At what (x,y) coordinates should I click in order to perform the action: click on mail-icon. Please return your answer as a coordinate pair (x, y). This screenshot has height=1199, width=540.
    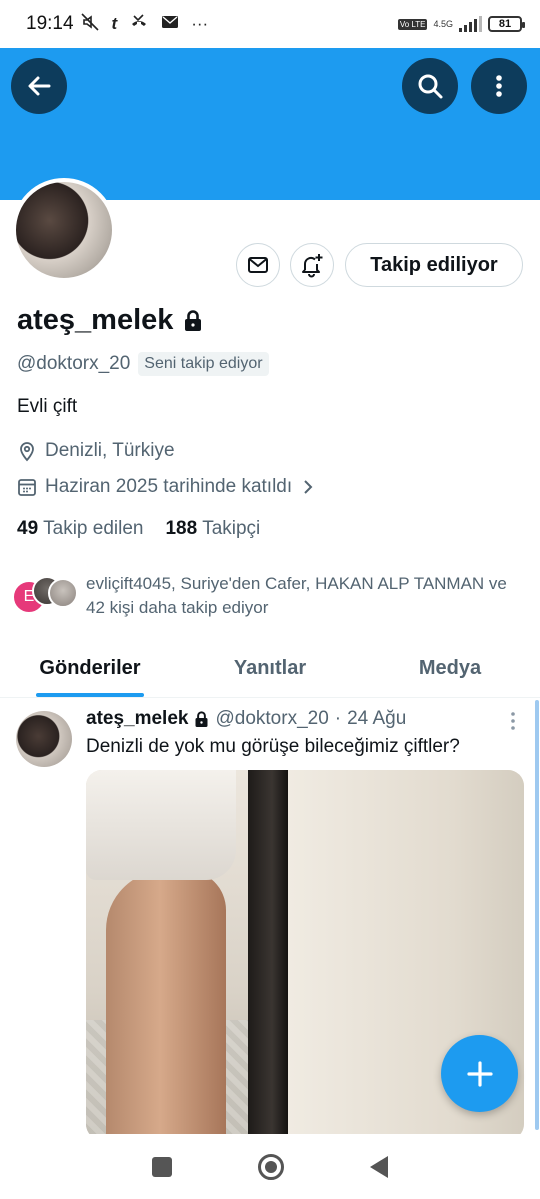
    Looking at the image, I should click on (170, 24).